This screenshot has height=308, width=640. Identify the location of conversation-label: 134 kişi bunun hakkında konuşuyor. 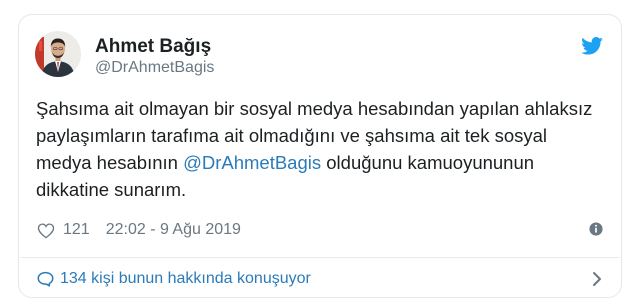
(185, 279).